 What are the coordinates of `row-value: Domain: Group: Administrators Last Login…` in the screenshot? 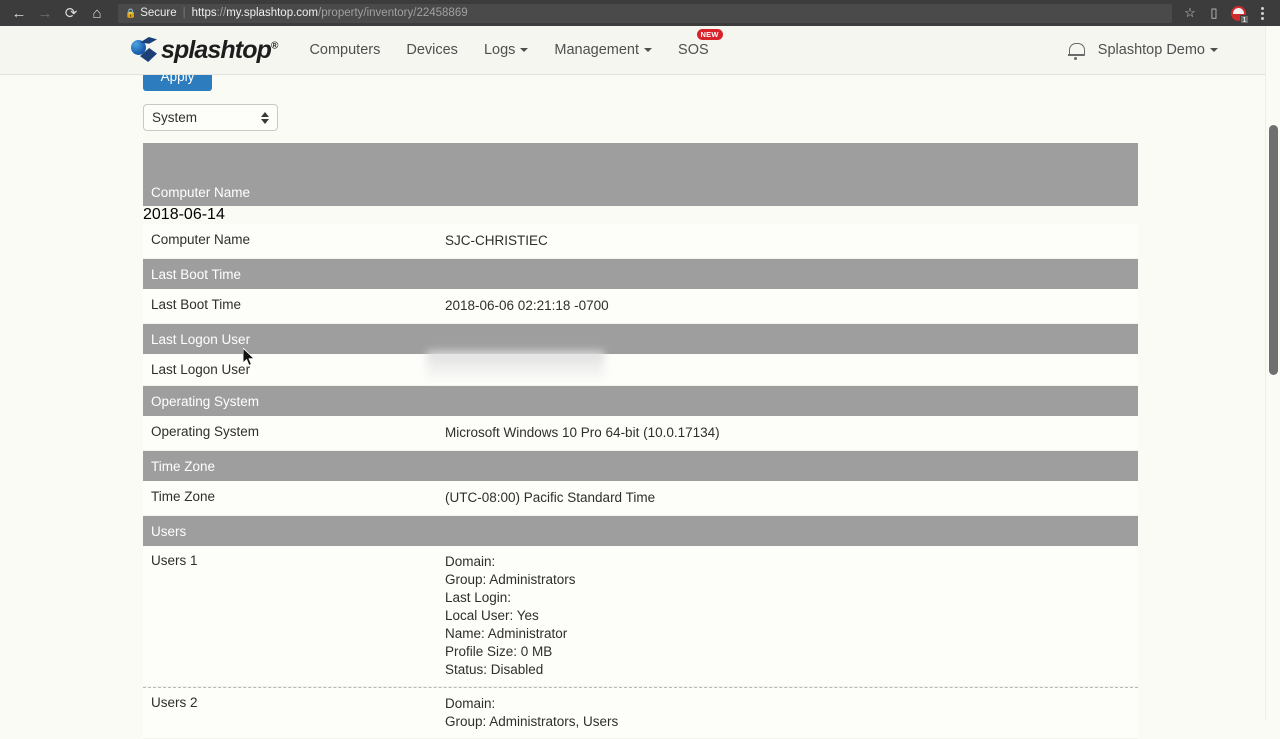 It's located at (510, 615).